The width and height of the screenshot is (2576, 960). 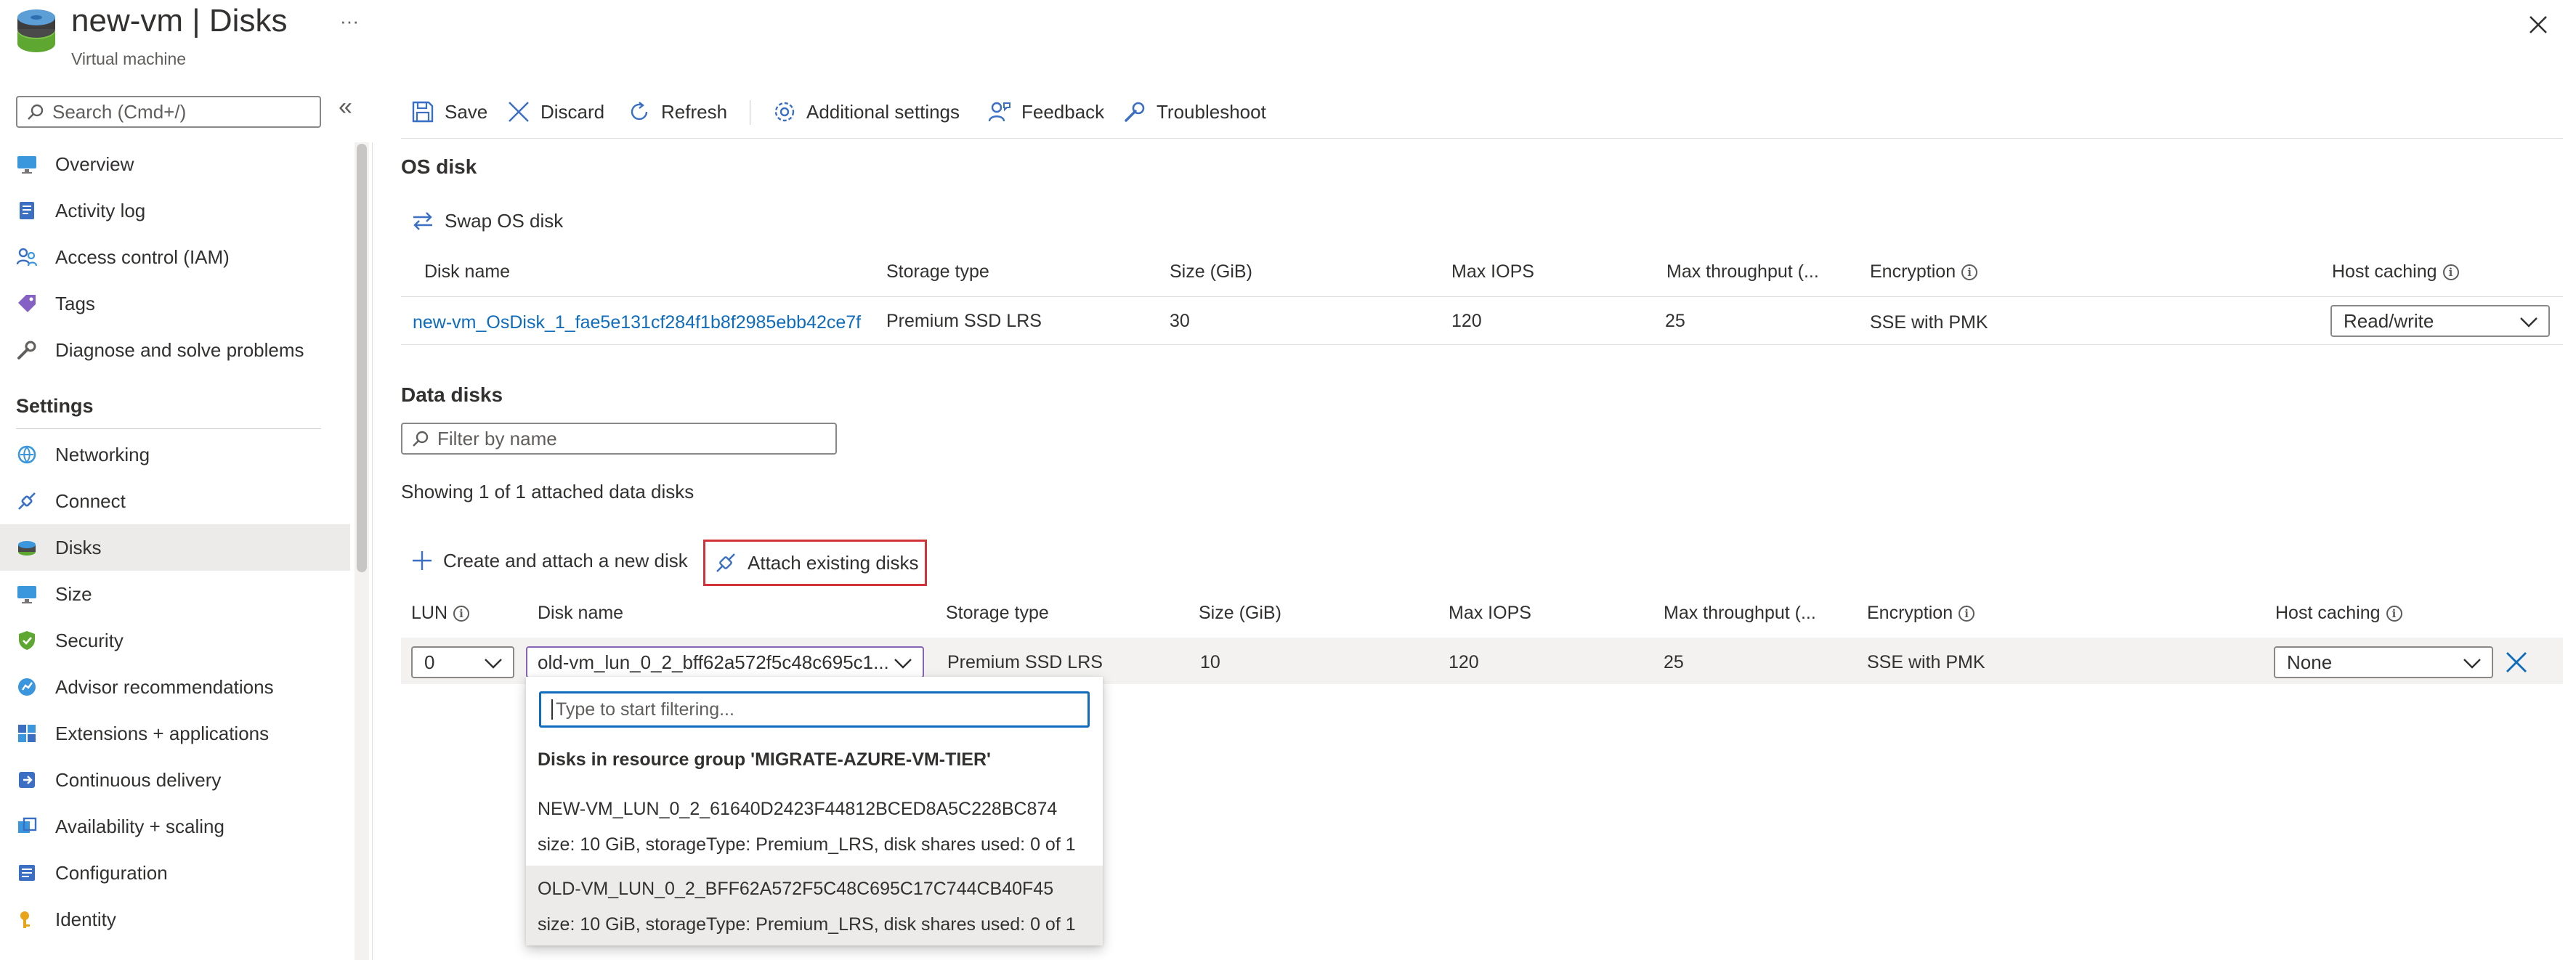 I want to click on sidebar-item-label: Diagnose and solve problems, so click(x=179, y=349).